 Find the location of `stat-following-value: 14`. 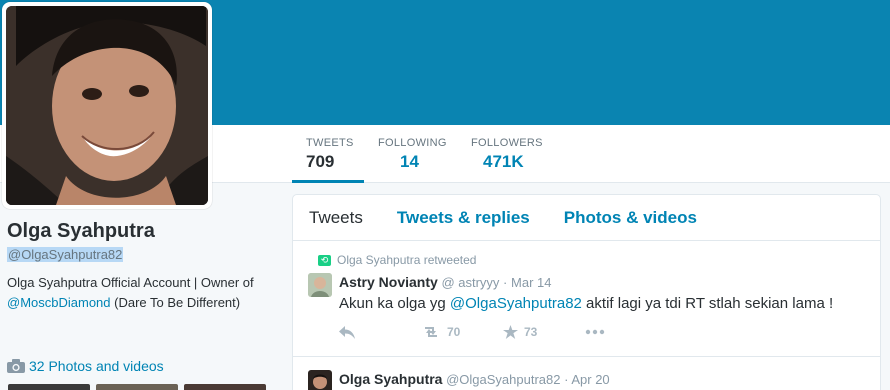

stat-following-value: 14 is located at coordinates (409, 161).